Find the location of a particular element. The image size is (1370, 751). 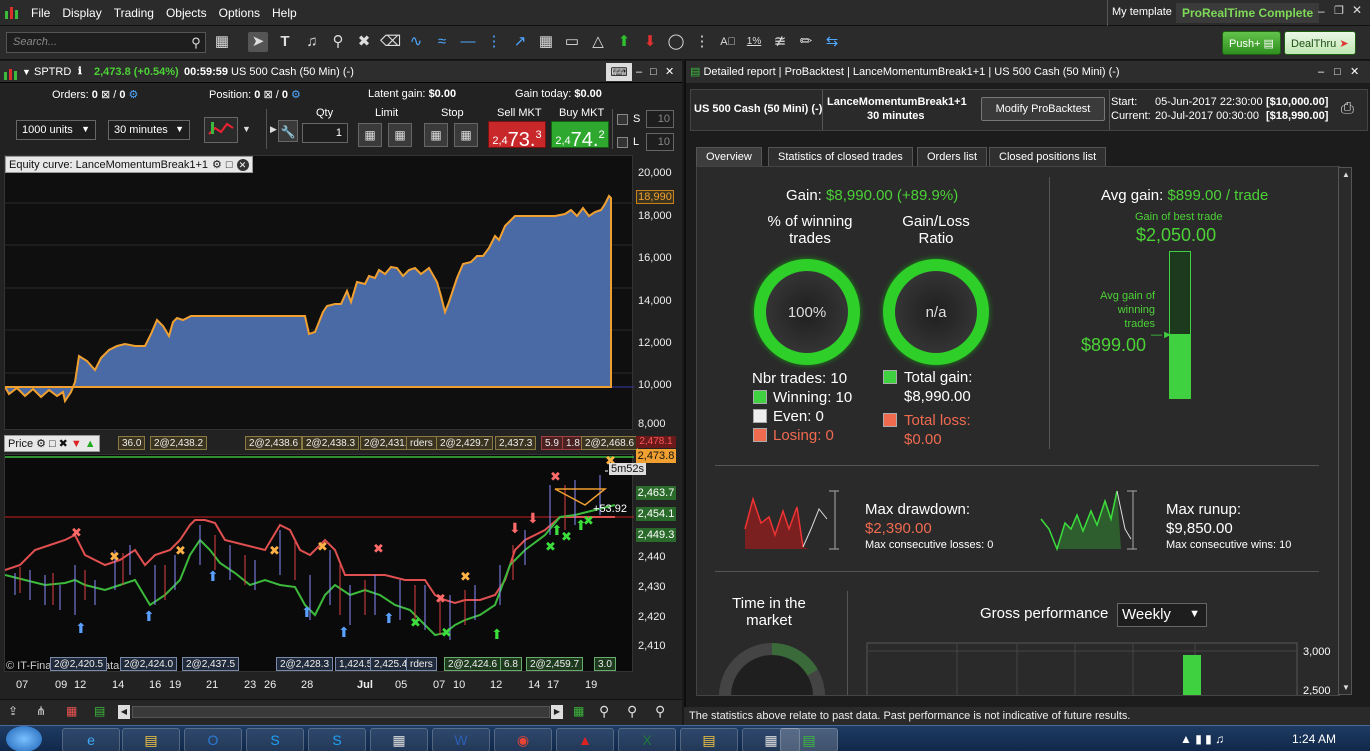

fibonacci-fan-icon: ≇ is located at coordinates (780, 42).